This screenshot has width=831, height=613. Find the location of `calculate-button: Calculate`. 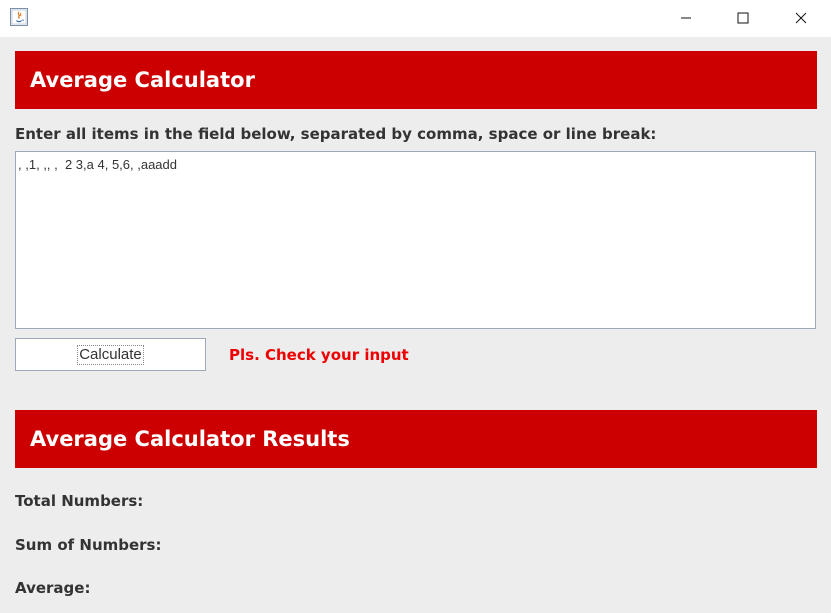

calculate-button: Calculate is located at coordinates (110, 354).